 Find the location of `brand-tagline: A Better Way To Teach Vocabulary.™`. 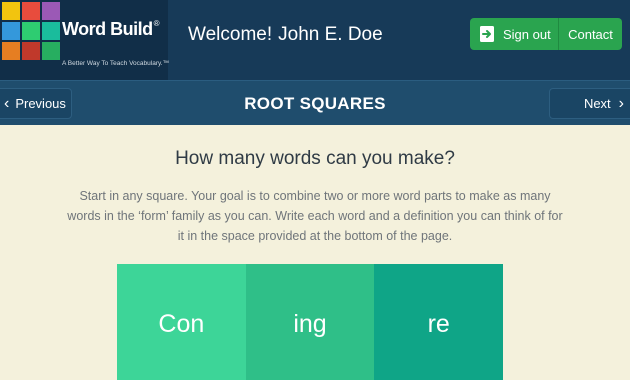

brand-tagline: A Better Way To Teach Vocabulary.™ is located at coordinates (116, 63).